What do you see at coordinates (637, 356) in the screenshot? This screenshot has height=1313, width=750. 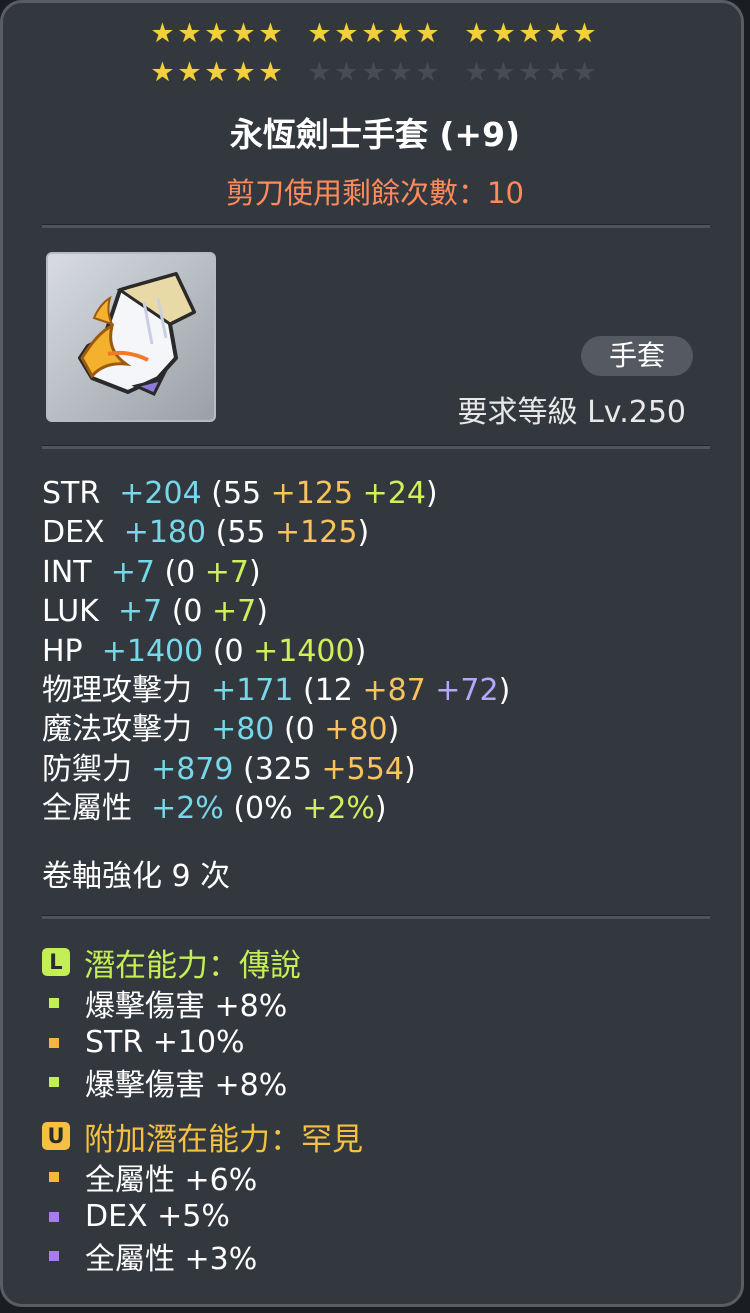 I see `item-type-badge: 手套` at bounding box center [637, 356].